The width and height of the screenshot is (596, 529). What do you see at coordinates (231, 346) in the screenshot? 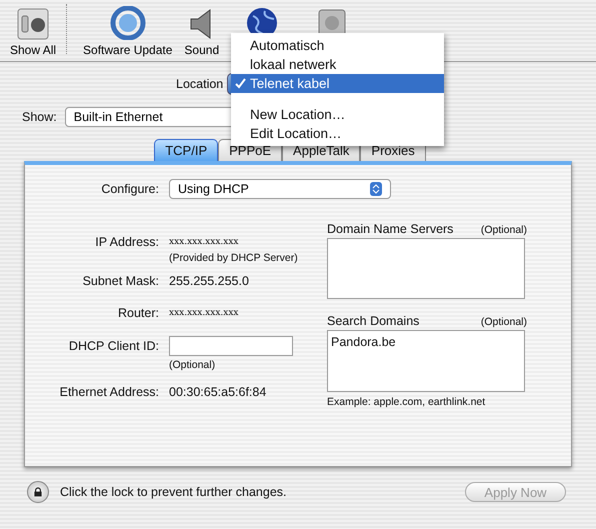
I see `client-id-field` at bounding box center [231, 346].